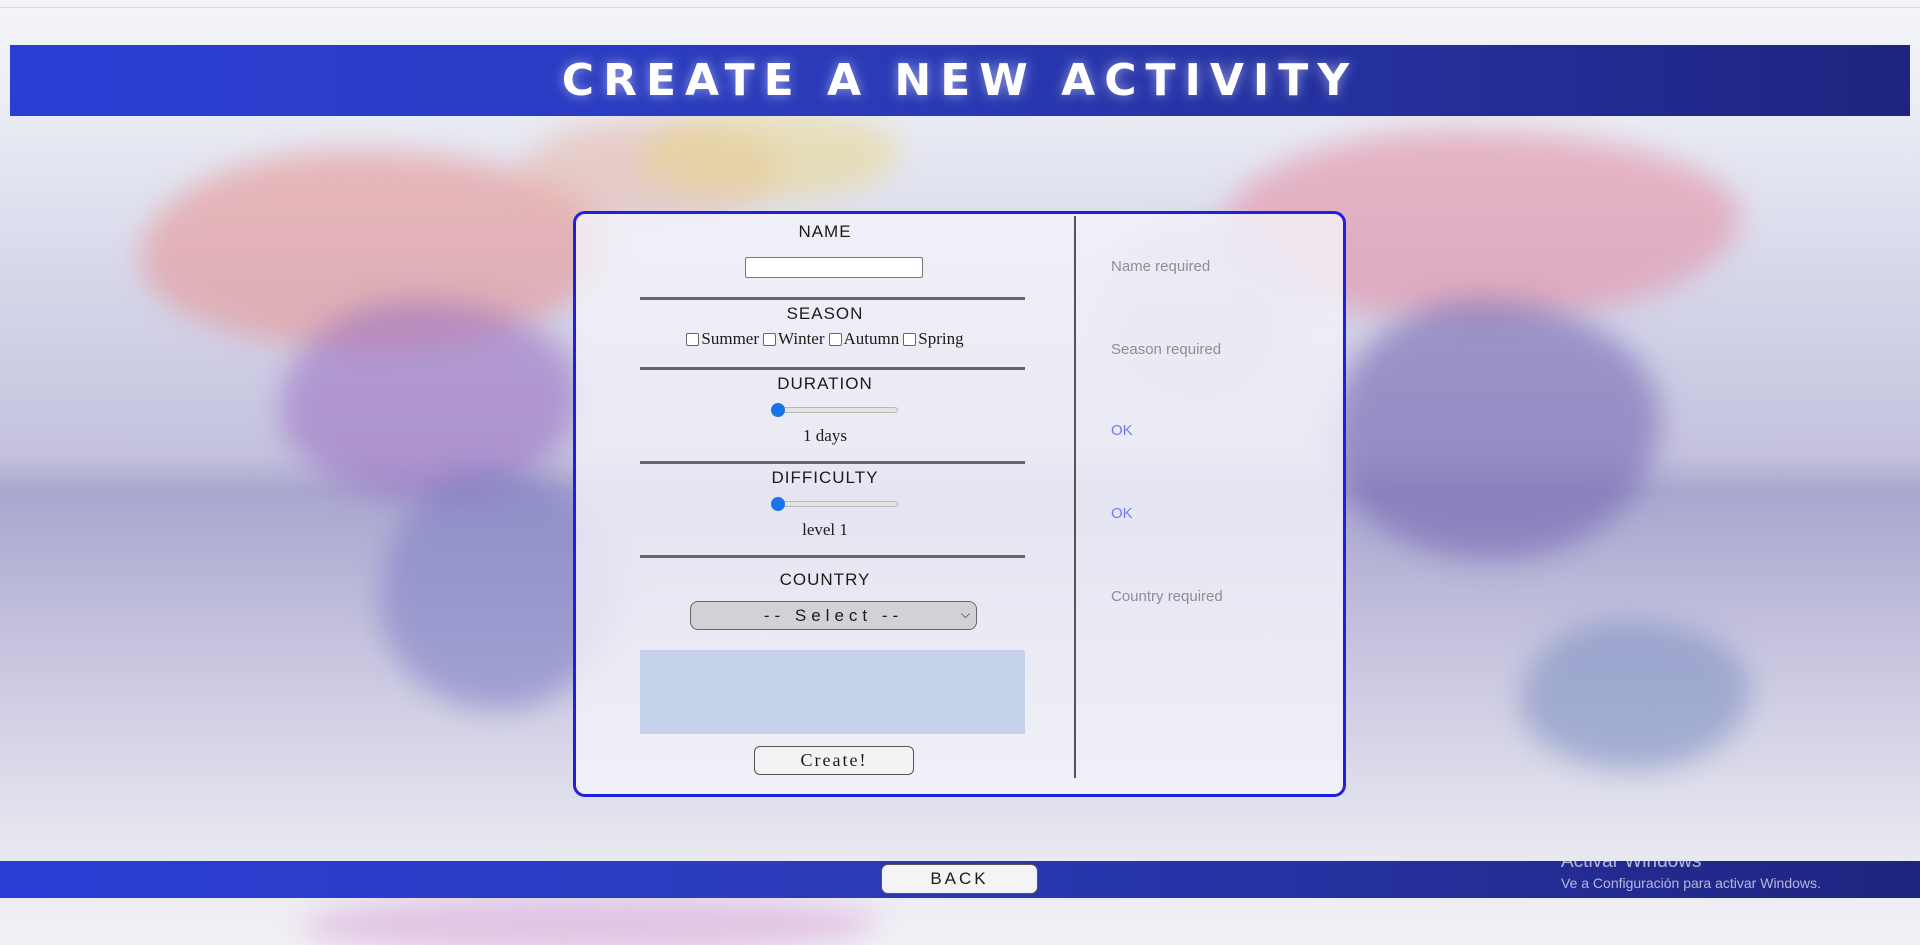 The image size is (1920, 945). What do you see at coordinates (832, 692) in the screenshot?
I see `activity-preview-box` at bounding box center [832, 692].